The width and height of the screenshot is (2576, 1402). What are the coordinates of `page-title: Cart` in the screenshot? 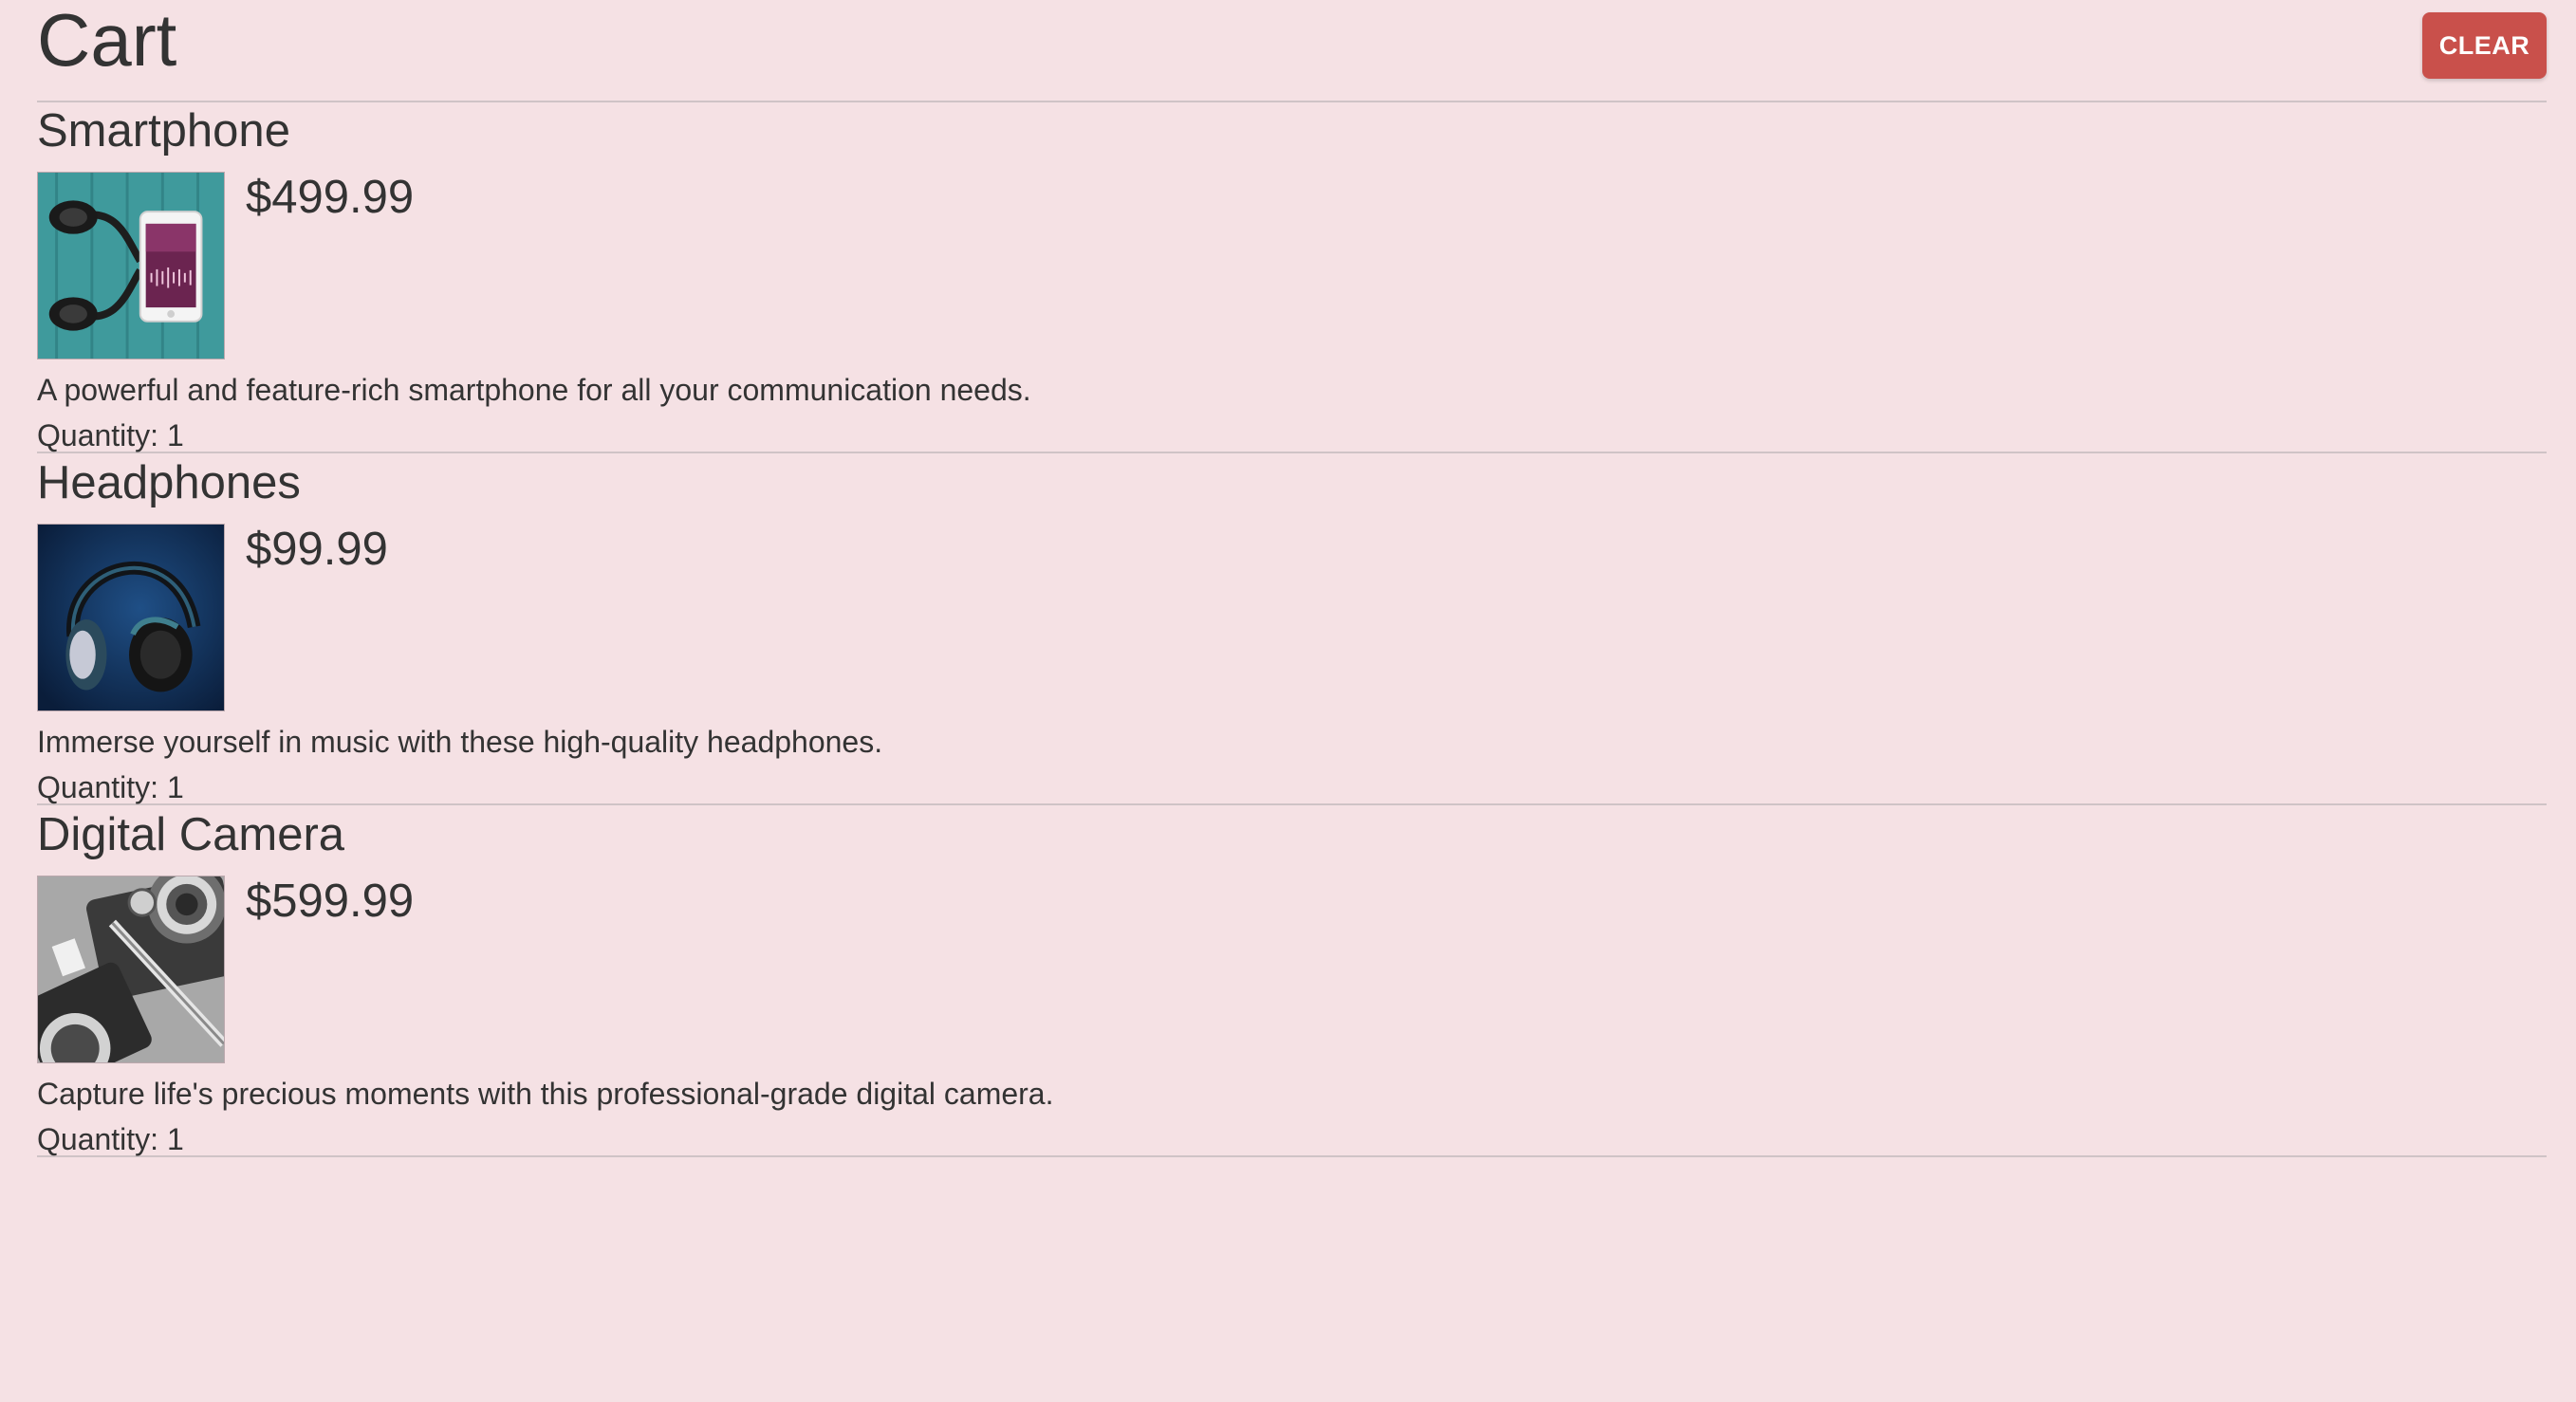 It's located at (107, 41).